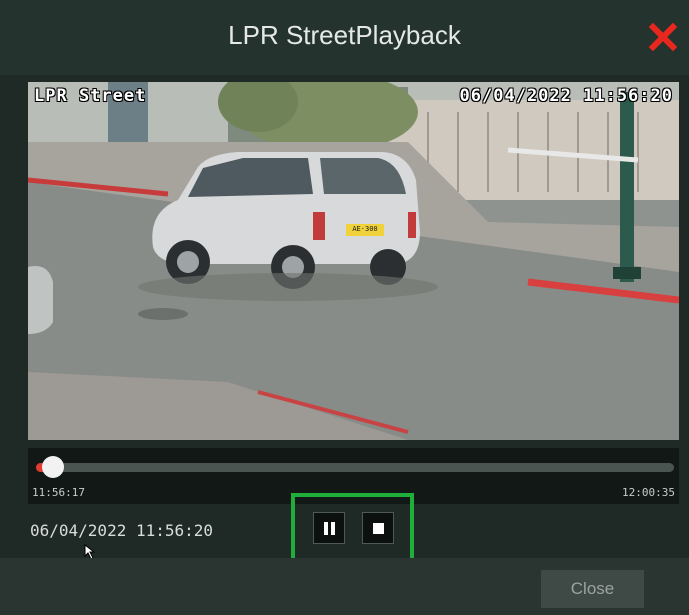 The image size is (689, 615). Describe the element at coordinates (329, 528) in the screenshot. I see `pause-button` at that location.